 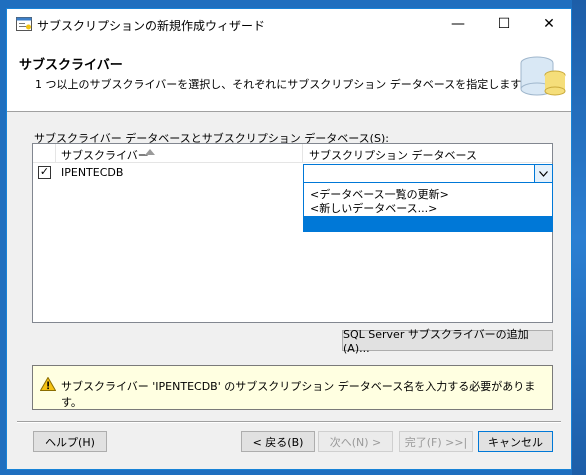 I want to click on maximize-button: ☐, so click(x=504, y=24).